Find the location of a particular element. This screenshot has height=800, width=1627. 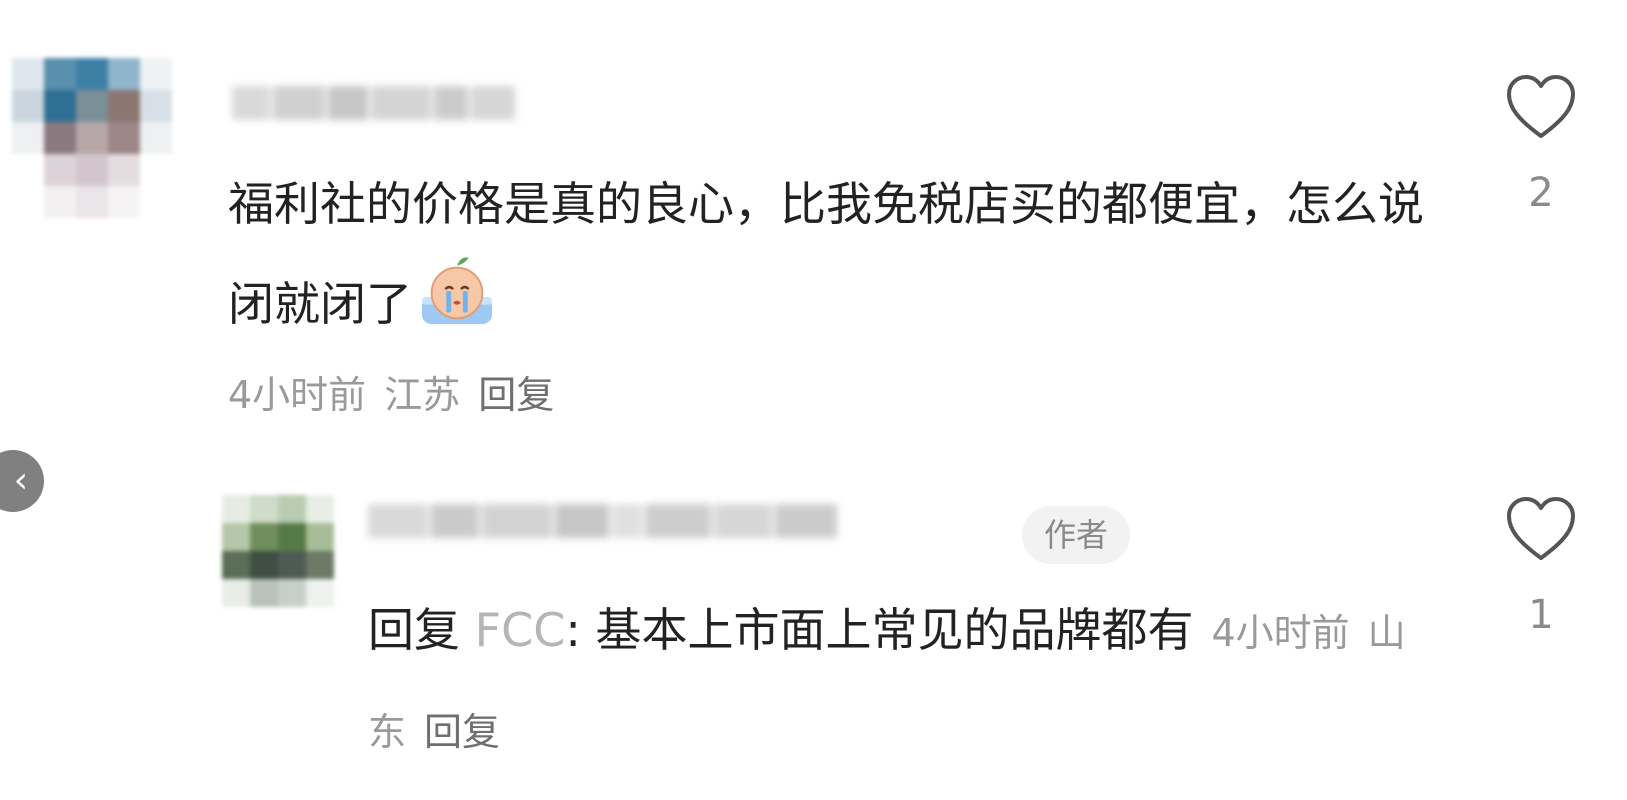

like-count: 1 is located at coordinates (1541, 615).